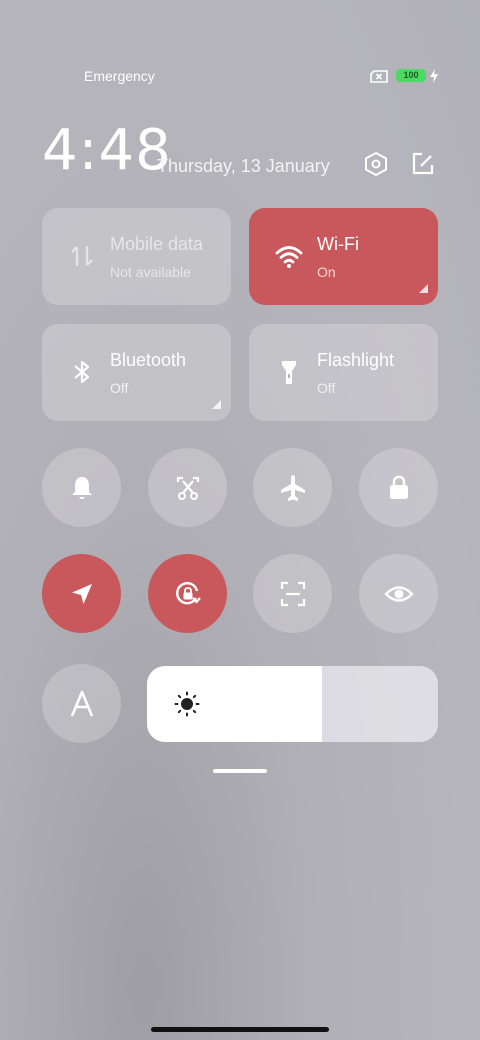 The width and height of the screenshot is (480, 1040). What do you see at coordinates (107, 150) in the screenshot?
I see `clock: 4:48` at bounding box center [107, 150].